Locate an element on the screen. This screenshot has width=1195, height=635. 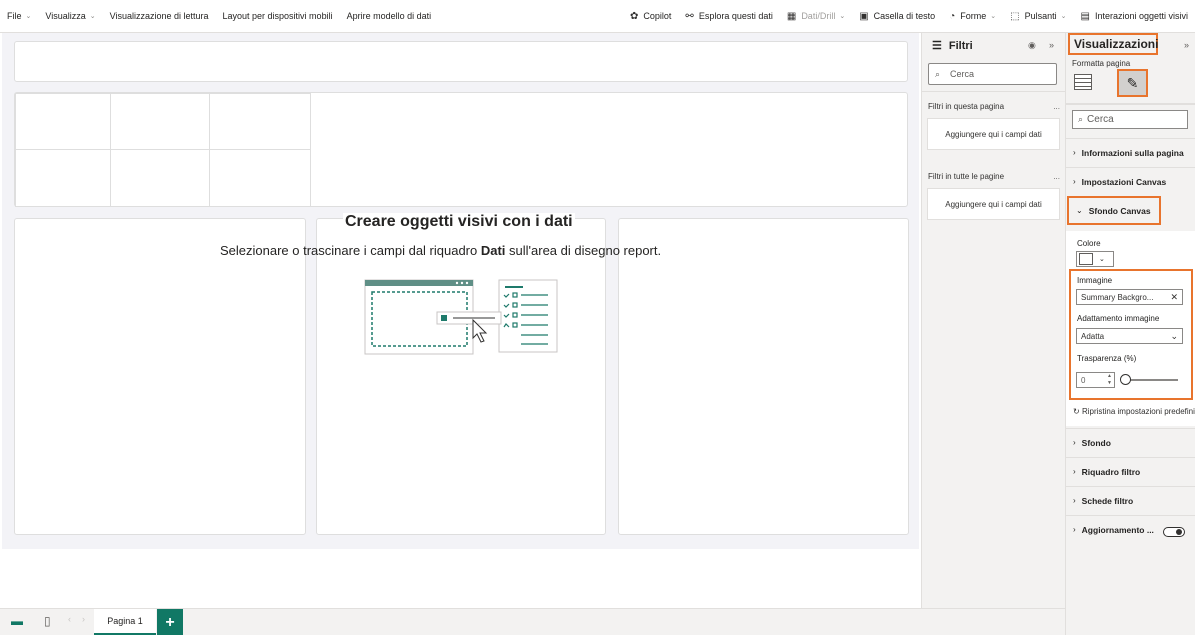
transparency-input: 0 ▲ ▼ is located at coordinates (1095, 380).